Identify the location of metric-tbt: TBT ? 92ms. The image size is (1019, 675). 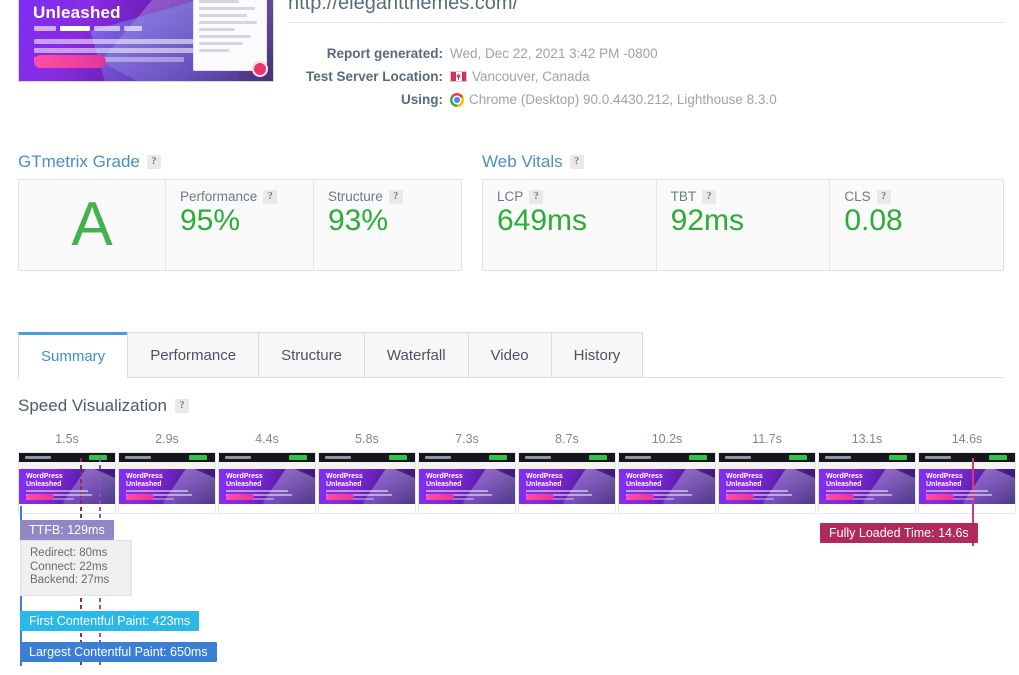
(742, 225).